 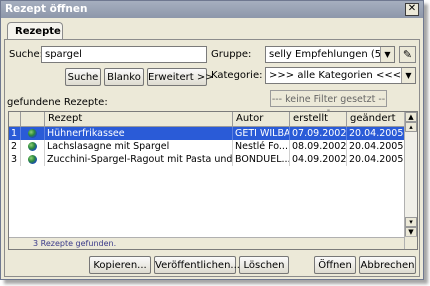 What do you see at coordinates (26, 54) in the screenshot?
I see `search-label: Suche:` at bounding box center [26, 54].